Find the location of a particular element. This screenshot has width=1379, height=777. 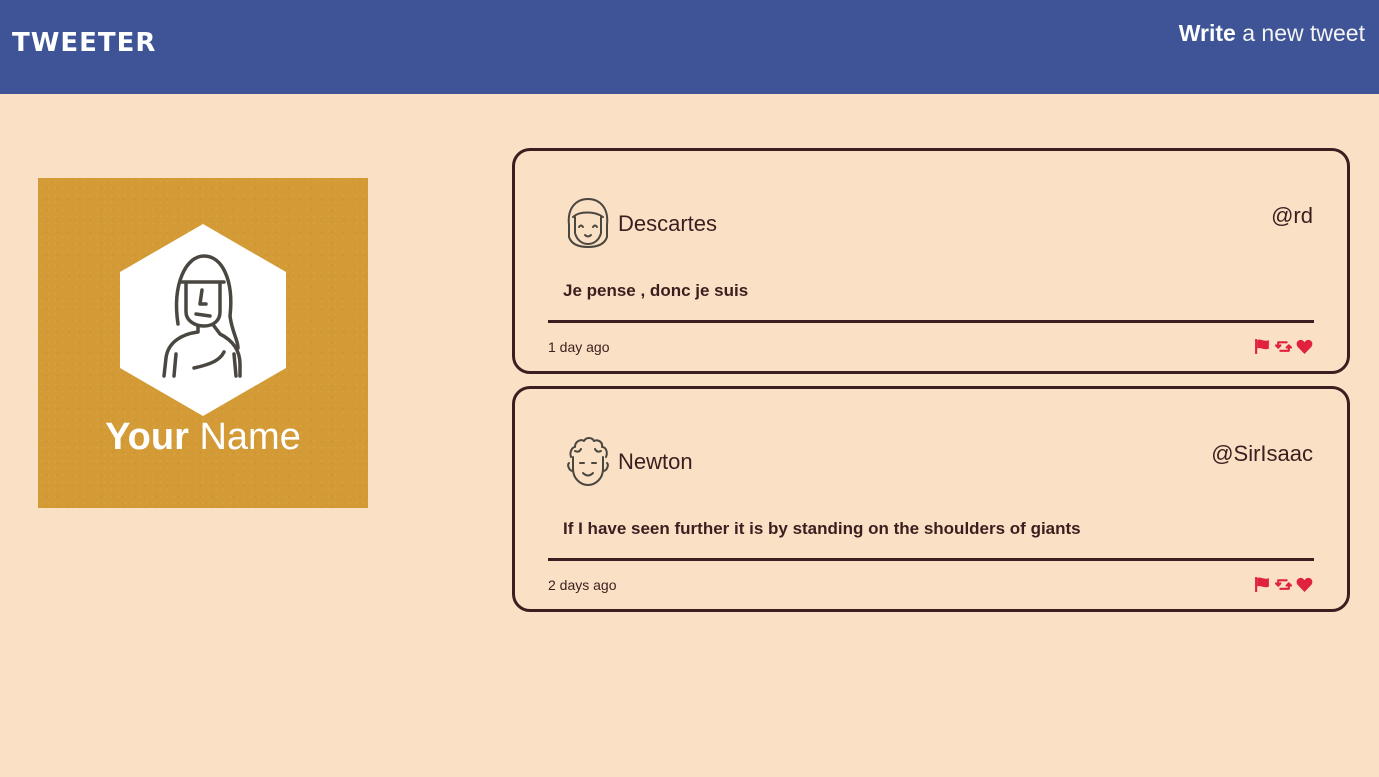

tweet-timestamp: 2 days ago is located at coordinates (582, 585).